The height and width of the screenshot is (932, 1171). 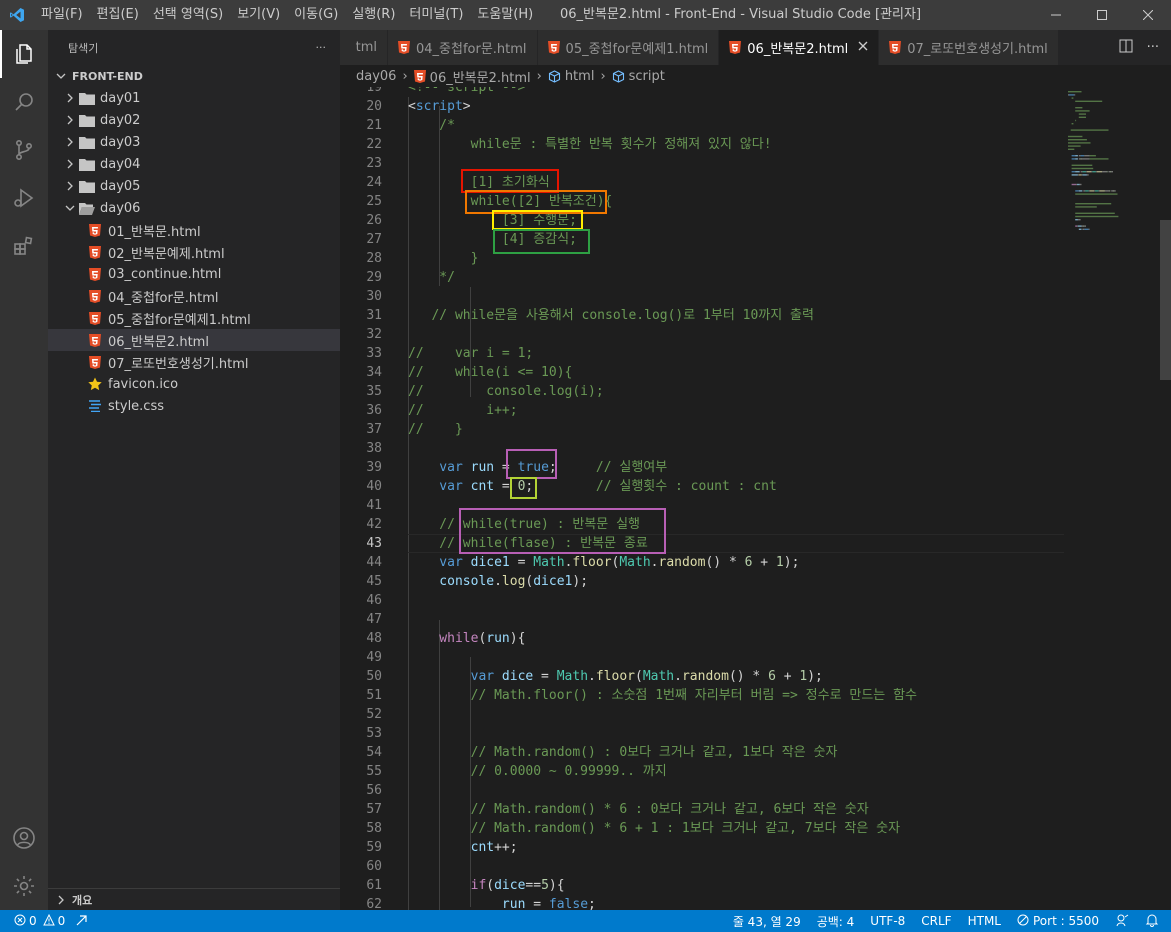 I want to click on breadcrumb-folder: day06, so click(x=376, y=76).